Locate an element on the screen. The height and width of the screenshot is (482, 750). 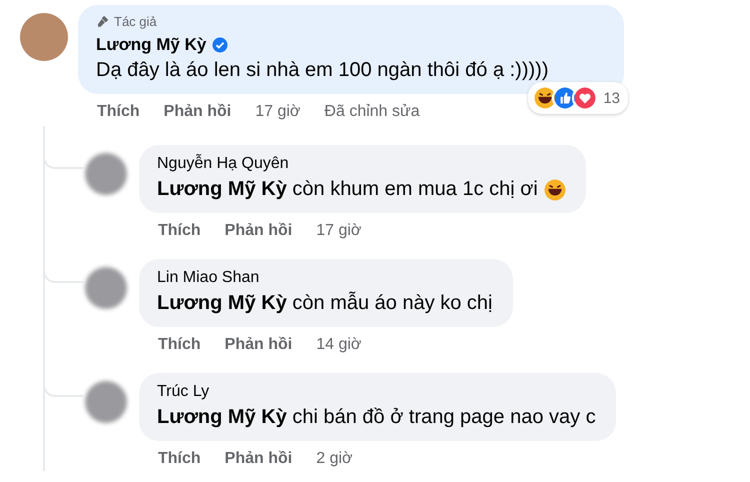
reactions-pill: 13 is located at coordinates (578, 98).